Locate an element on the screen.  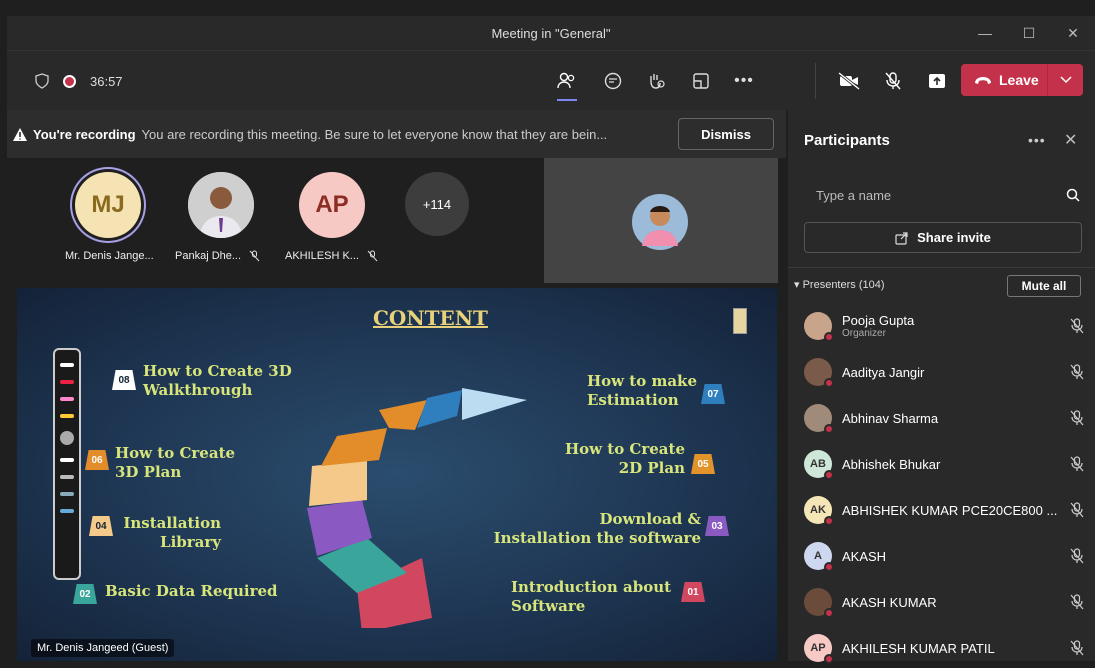
slide-item: Download & Installation the software is located at coordinates (597, 528).